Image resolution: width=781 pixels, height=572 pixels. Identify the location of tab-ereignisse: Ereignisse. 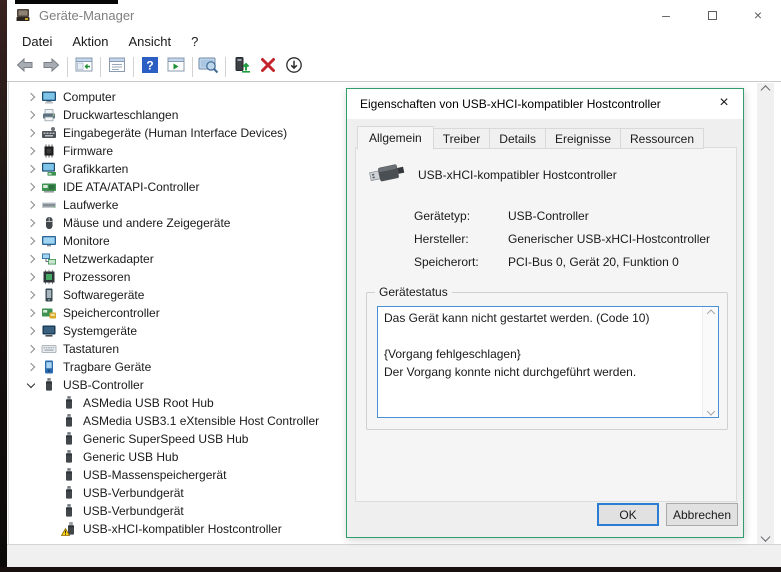
(582, 138).